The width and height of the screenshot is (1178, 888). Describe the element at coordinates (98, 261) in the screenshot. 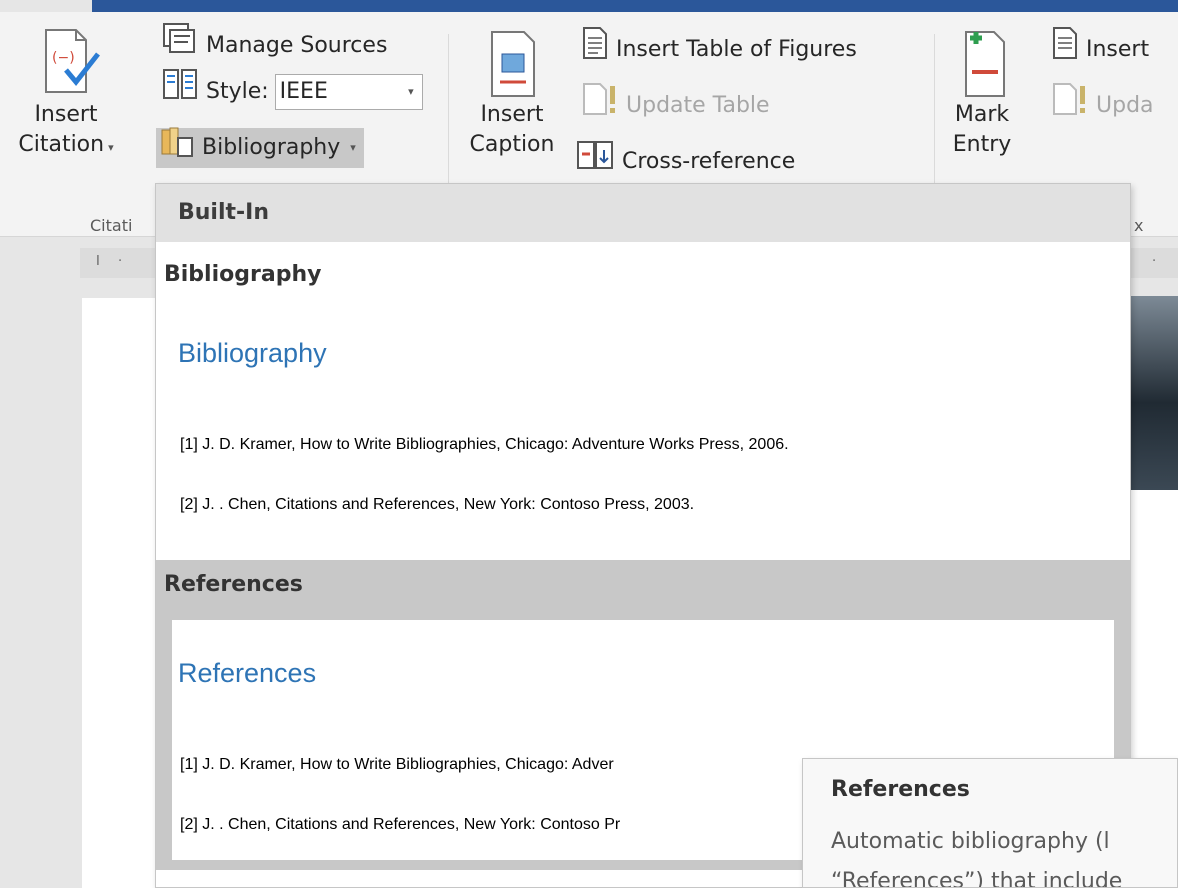

I see `ruler-mark: I` at that location.